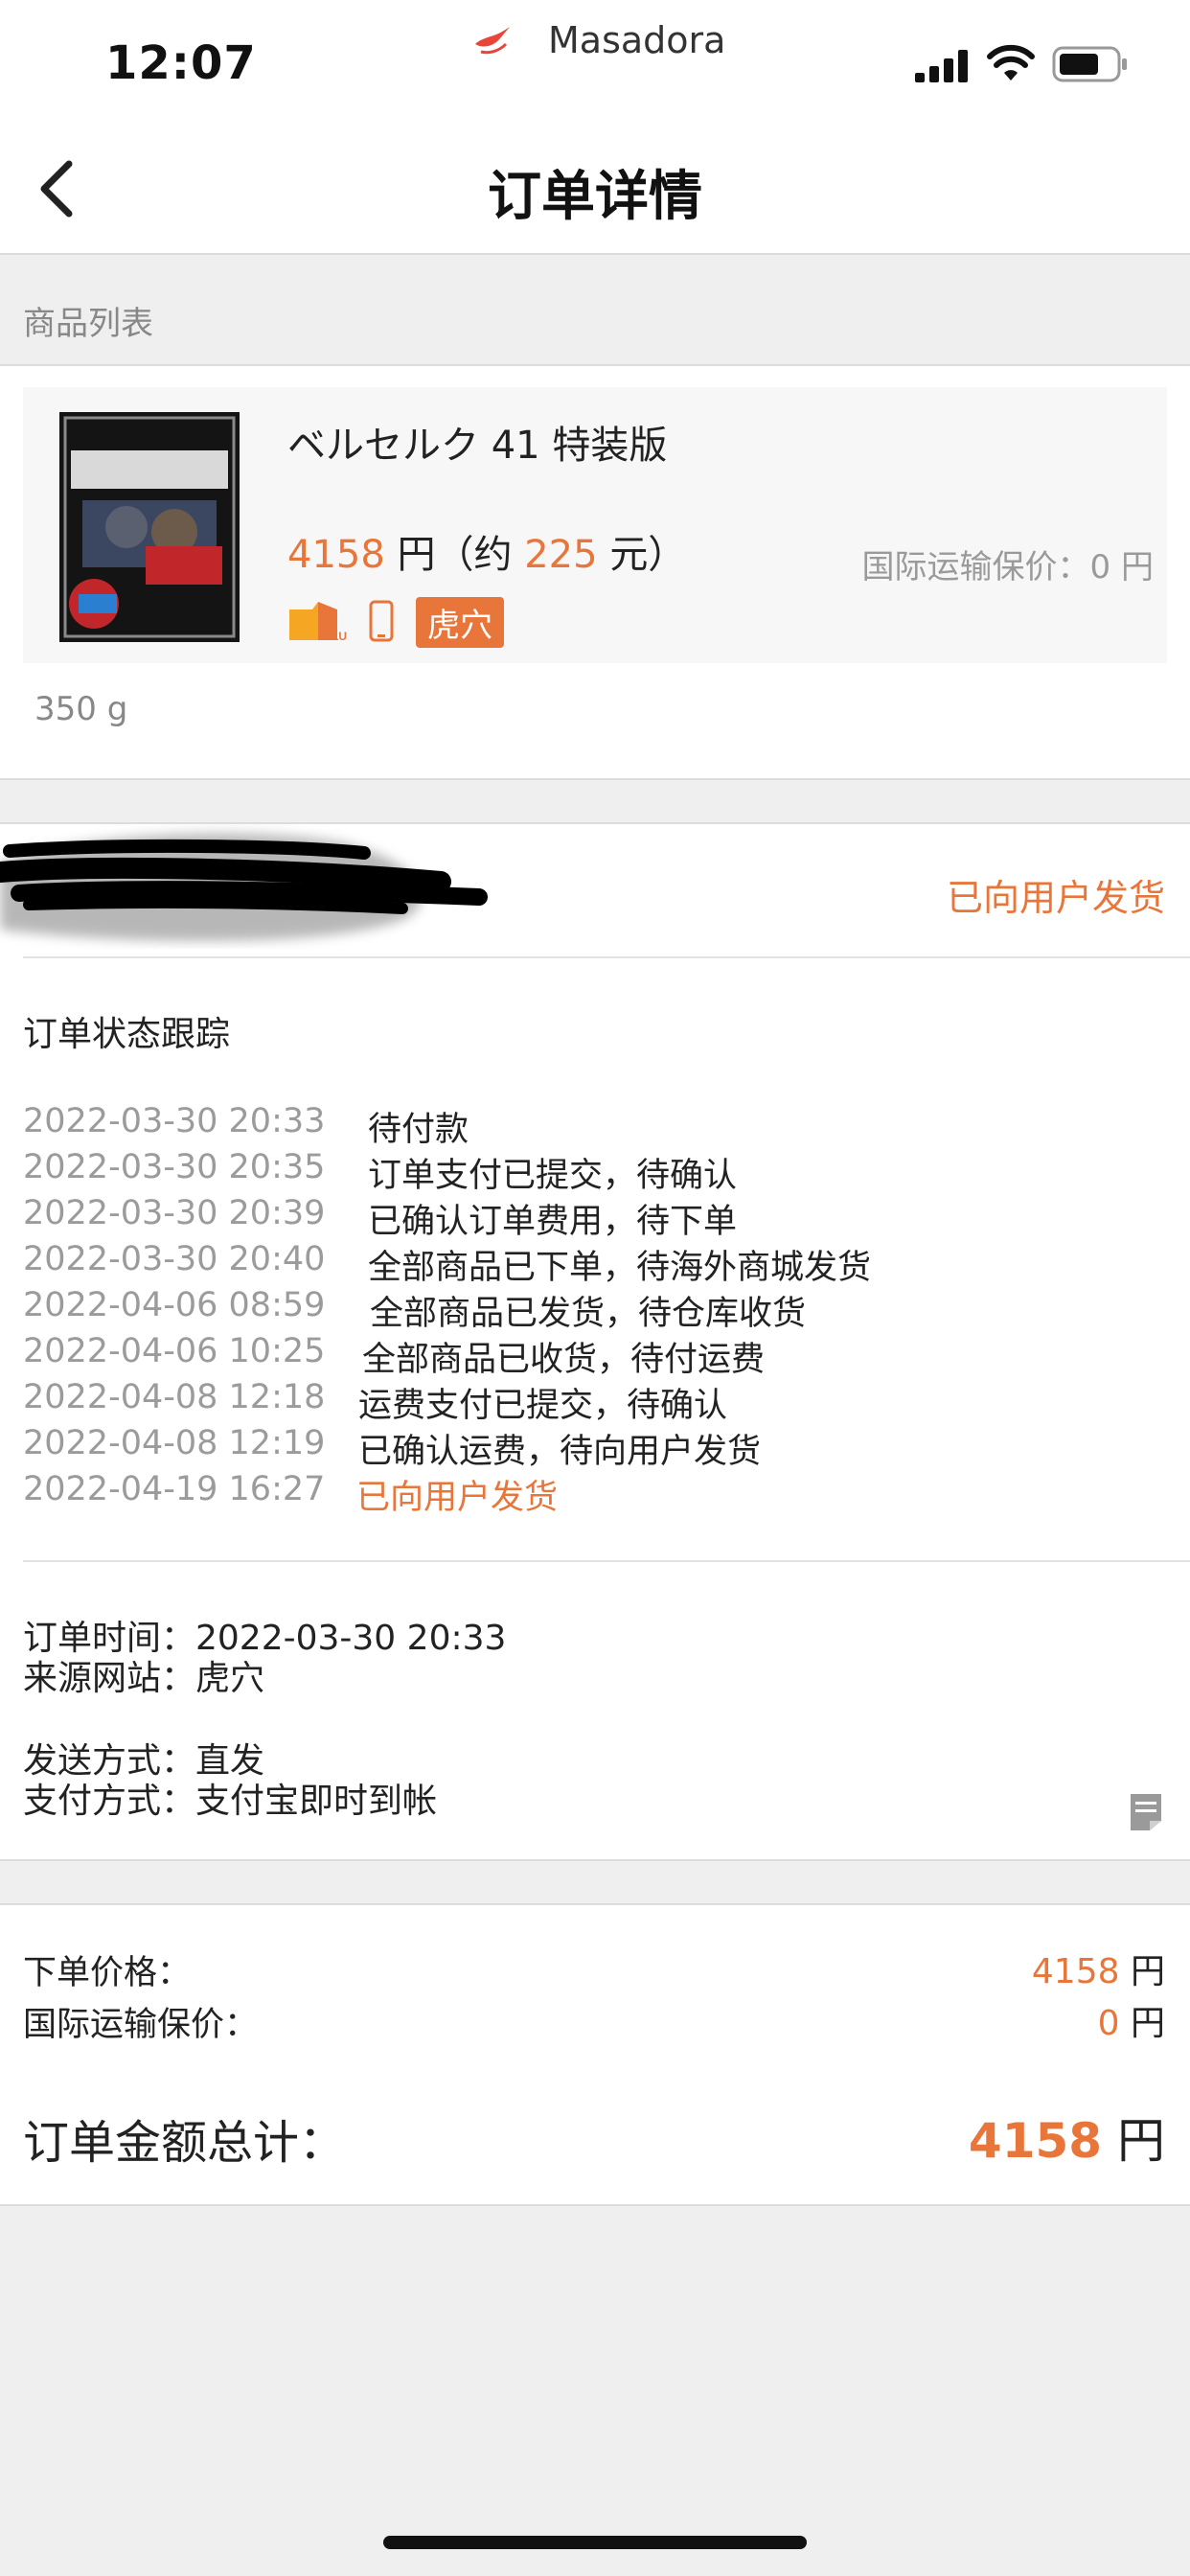 The image size is (1190, 2576). What do you see at coordinates (553, 1176) in the screenshot?
I see `timeline-text: 订单支付已提交，待确认` at bounding box center [553, 1176].